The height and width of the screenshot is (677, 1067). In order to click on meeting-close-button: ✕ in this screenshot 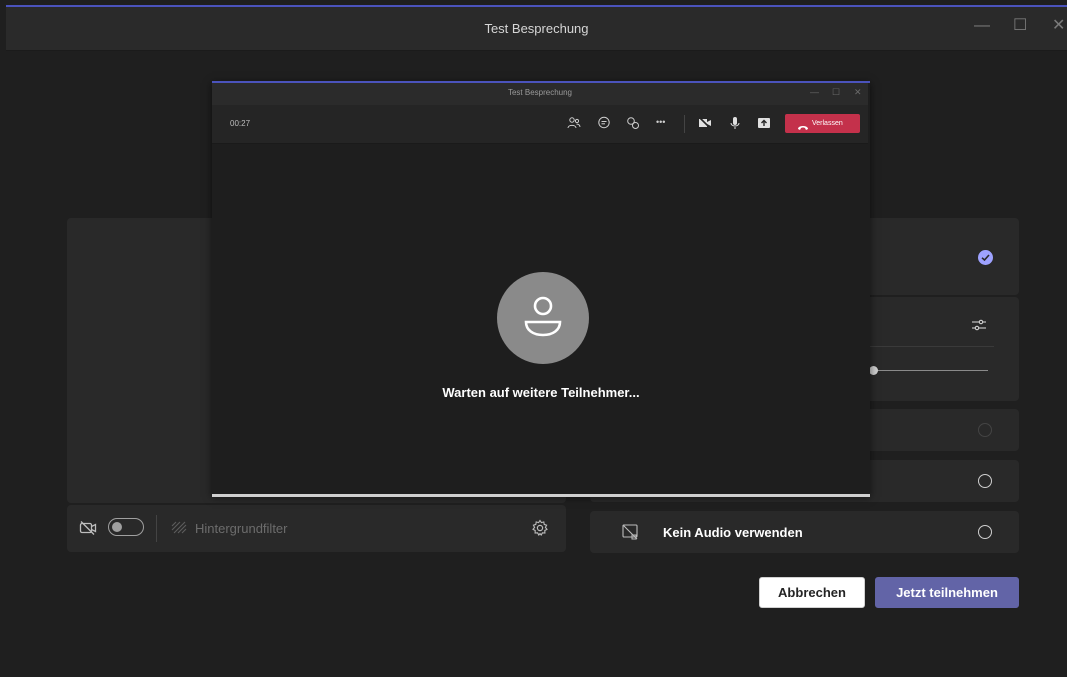, I will do `click(858, 92)`.